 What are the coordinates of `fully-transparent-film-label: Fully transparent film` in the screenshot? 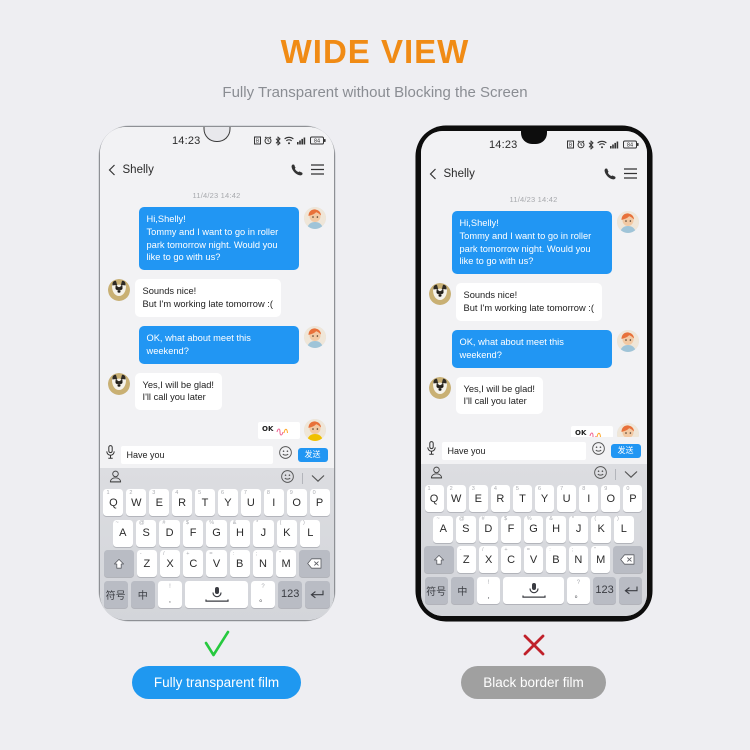 It's located at (216, 682).